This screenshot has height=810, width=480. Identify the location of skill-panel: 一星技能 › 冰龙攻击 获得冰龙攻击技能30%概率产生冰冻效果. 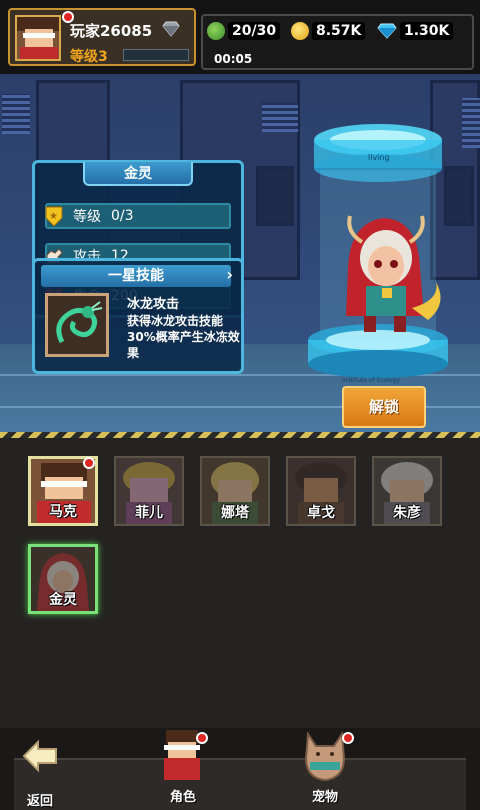
(138, 316).